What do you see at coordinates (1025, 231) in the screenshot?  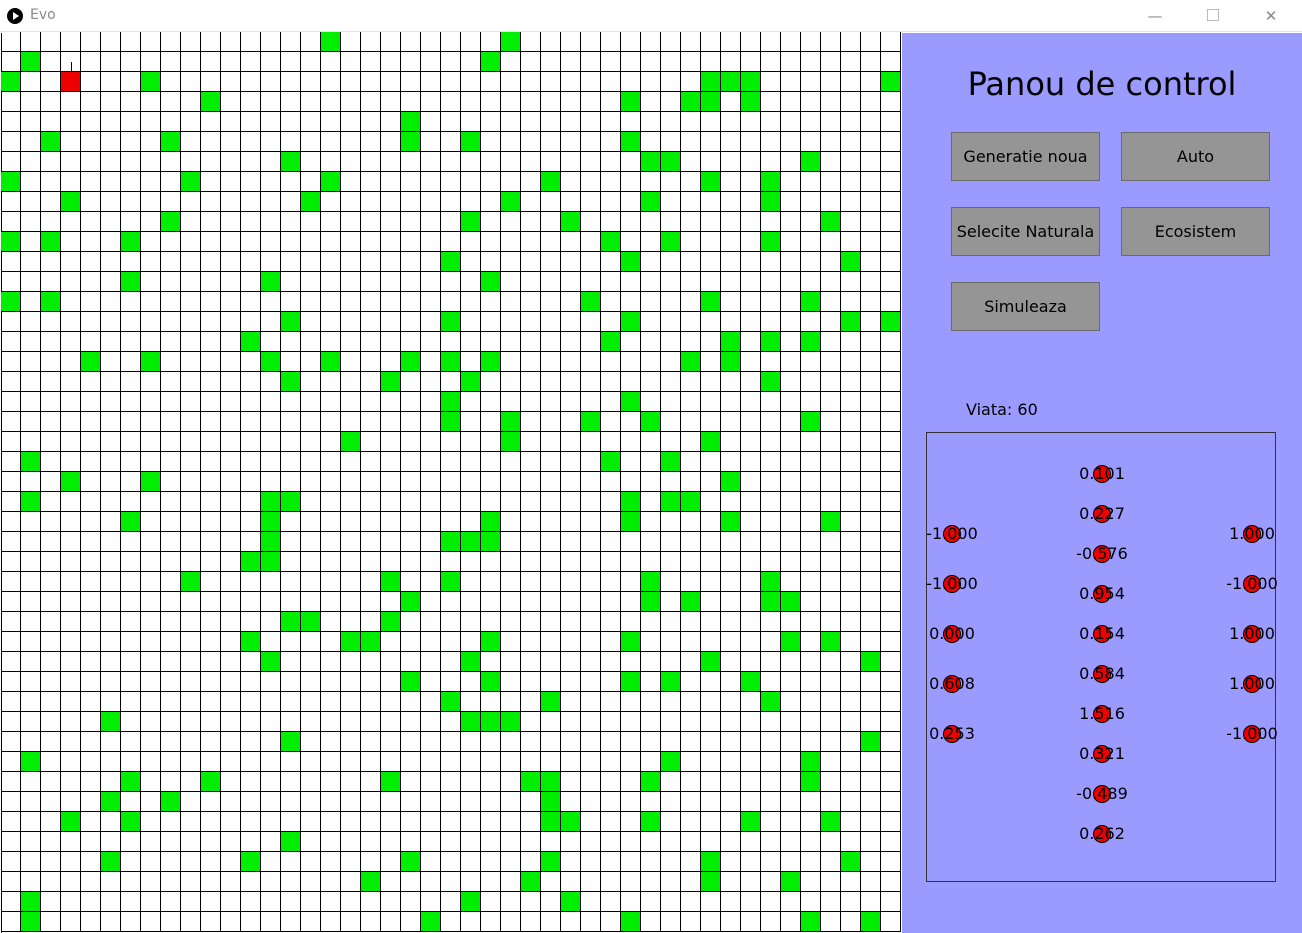 I see `natural-selection-button: Selecite Naturala` at bounding box center [1025, 231].